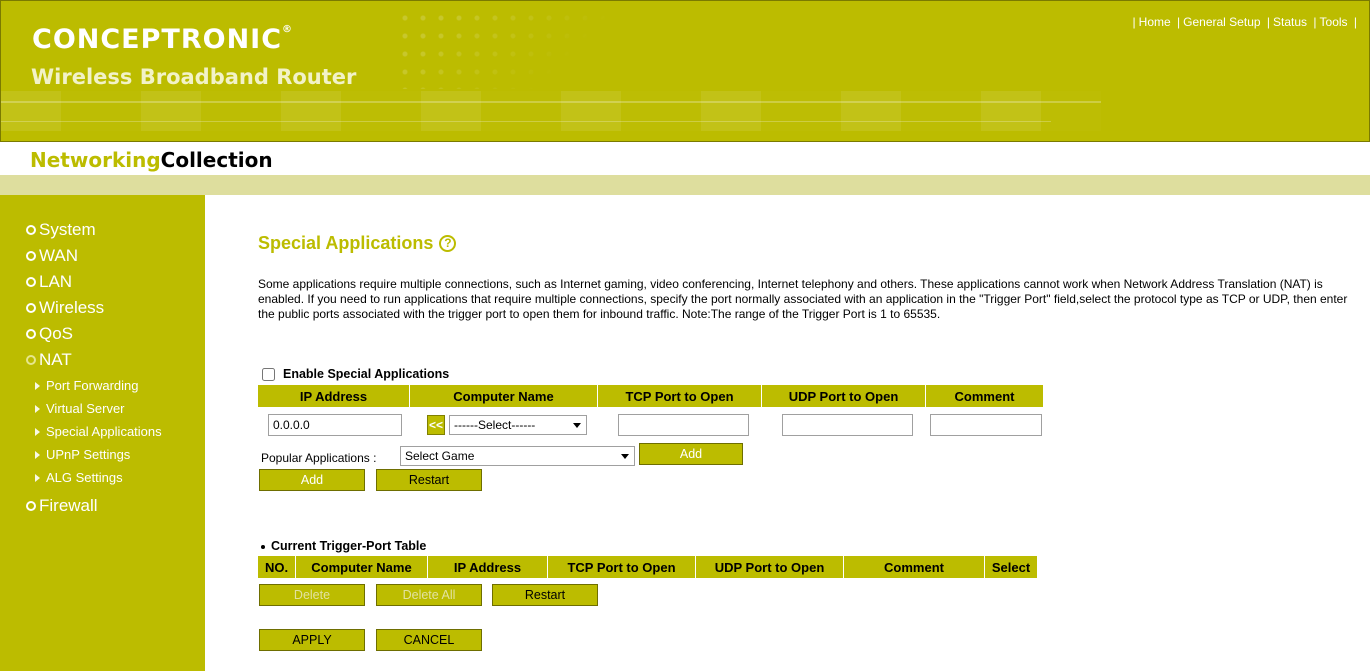 The height and width of the screenshot is (671, 1370). Describe the element at coordinates (1011, 567) in the screenshot. I see `header-select: Select` at that location.